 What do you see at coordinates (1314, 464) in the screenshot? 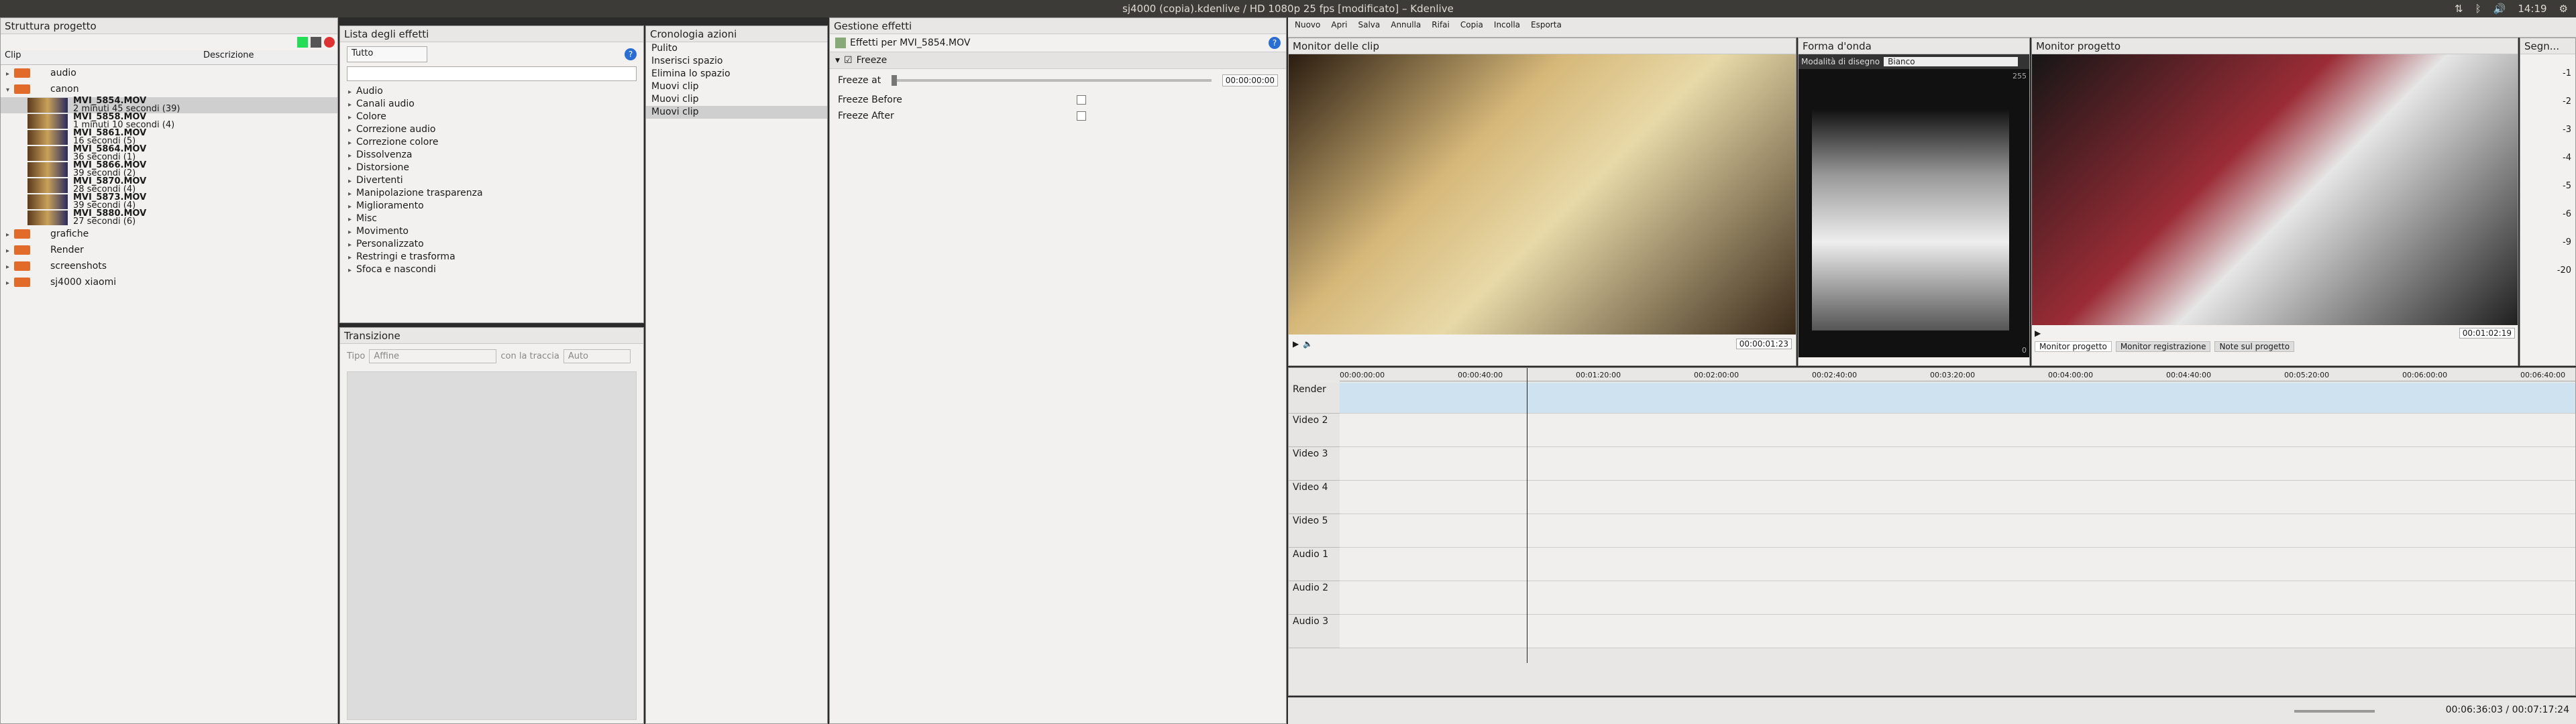
I see `track-header: Video 3` at bounding box center [1314, 464].